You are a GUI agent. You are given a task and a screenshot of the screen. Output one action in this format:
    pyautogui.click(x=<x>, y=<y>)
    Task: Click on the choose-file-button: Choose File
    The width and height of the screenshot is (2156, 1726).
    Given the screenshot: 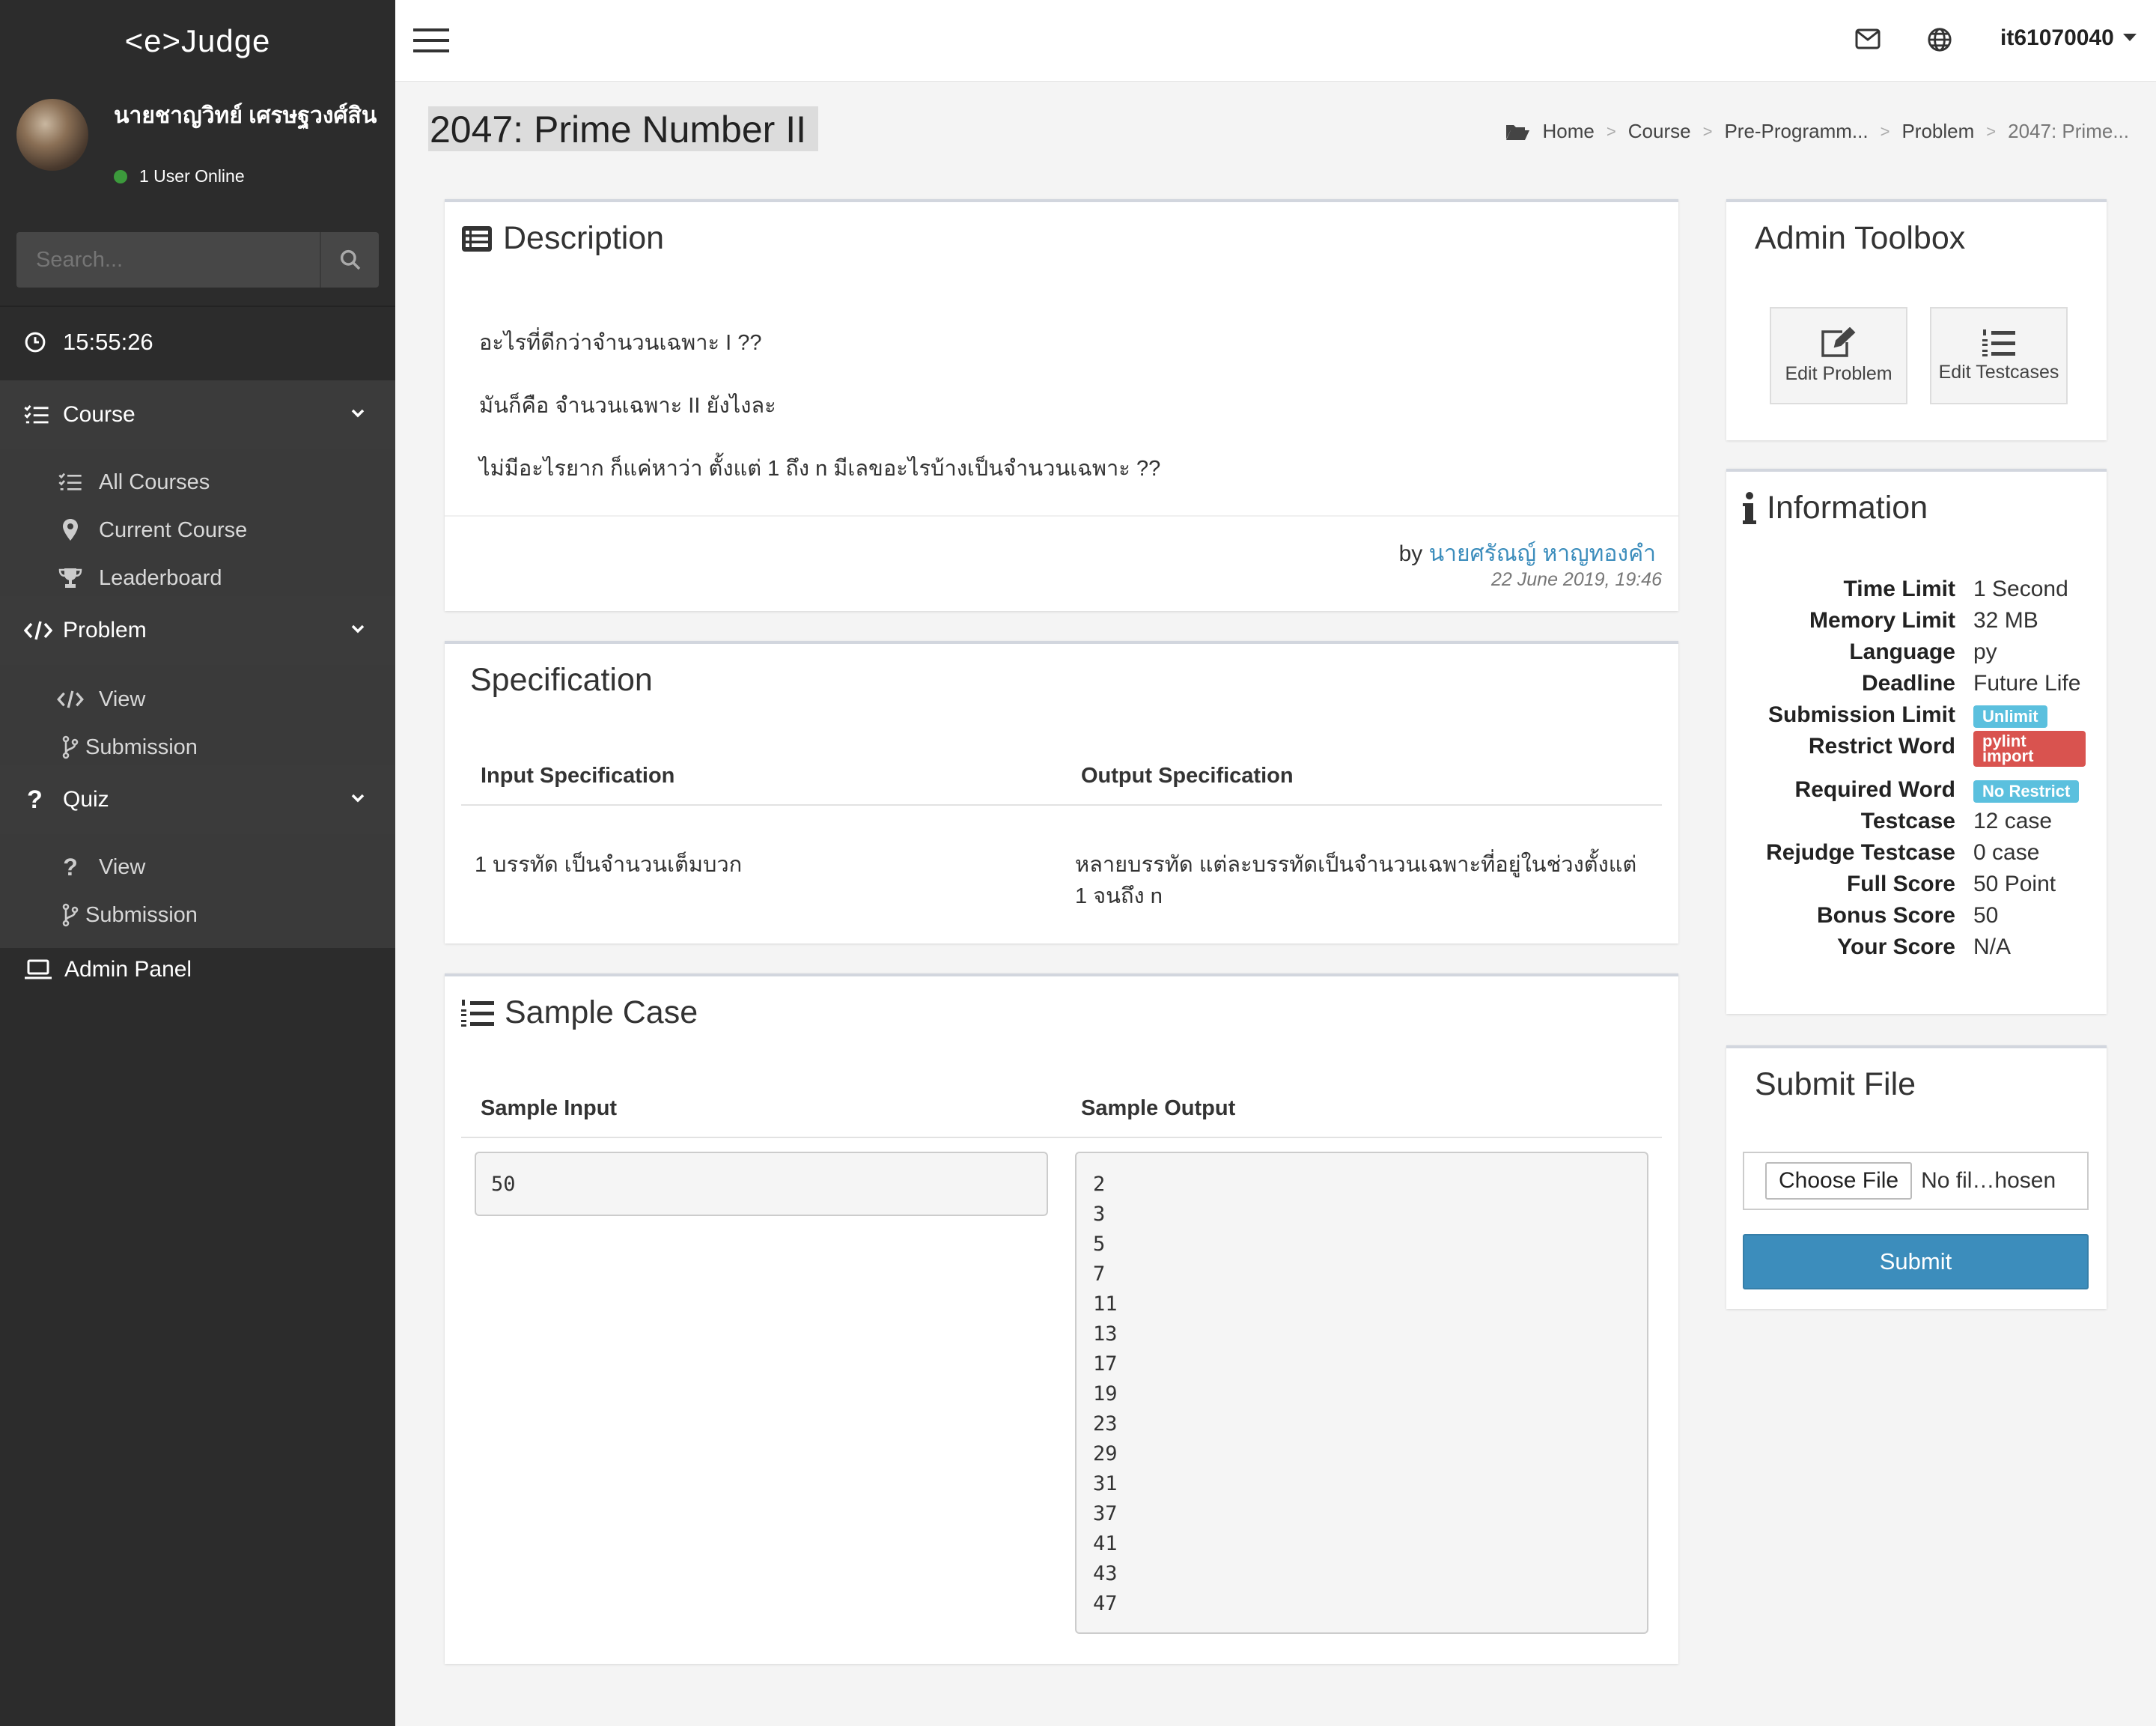 What is the action you would take?
    pyautogui.click(x=1839, y=1181)
    